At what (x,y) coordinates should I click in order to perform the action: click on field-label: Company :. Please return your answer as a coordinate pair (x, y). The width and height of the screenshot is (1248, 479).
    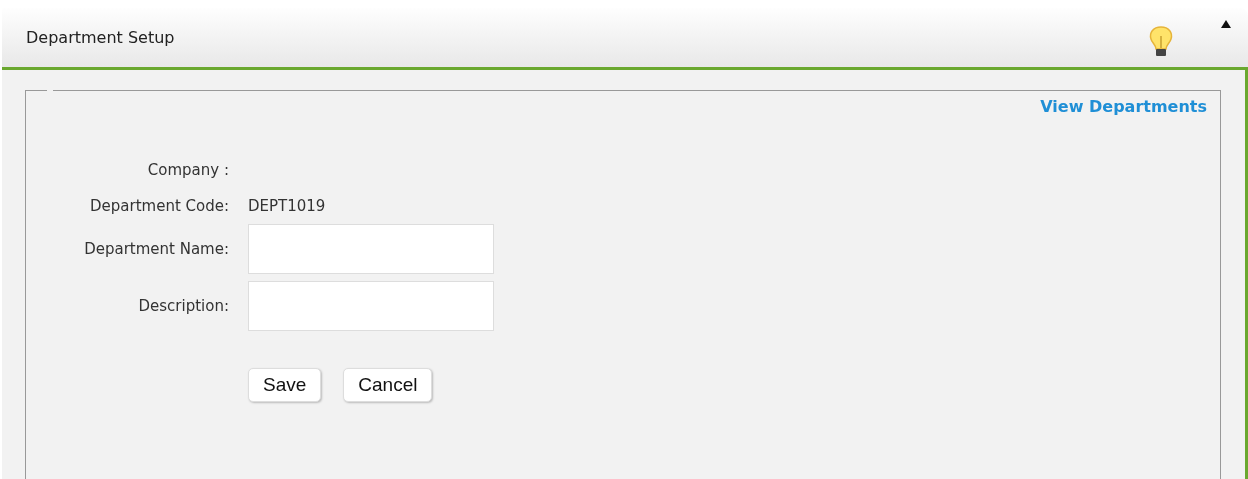
    Looking at the image, I should click on (187, 170).